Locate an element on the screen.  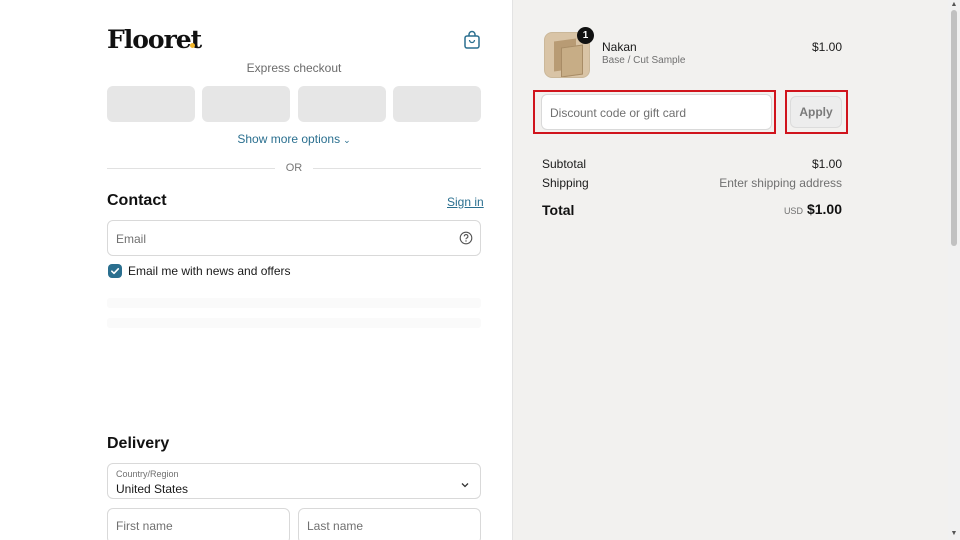
email-field: Email is located at coordinates (294, 238).